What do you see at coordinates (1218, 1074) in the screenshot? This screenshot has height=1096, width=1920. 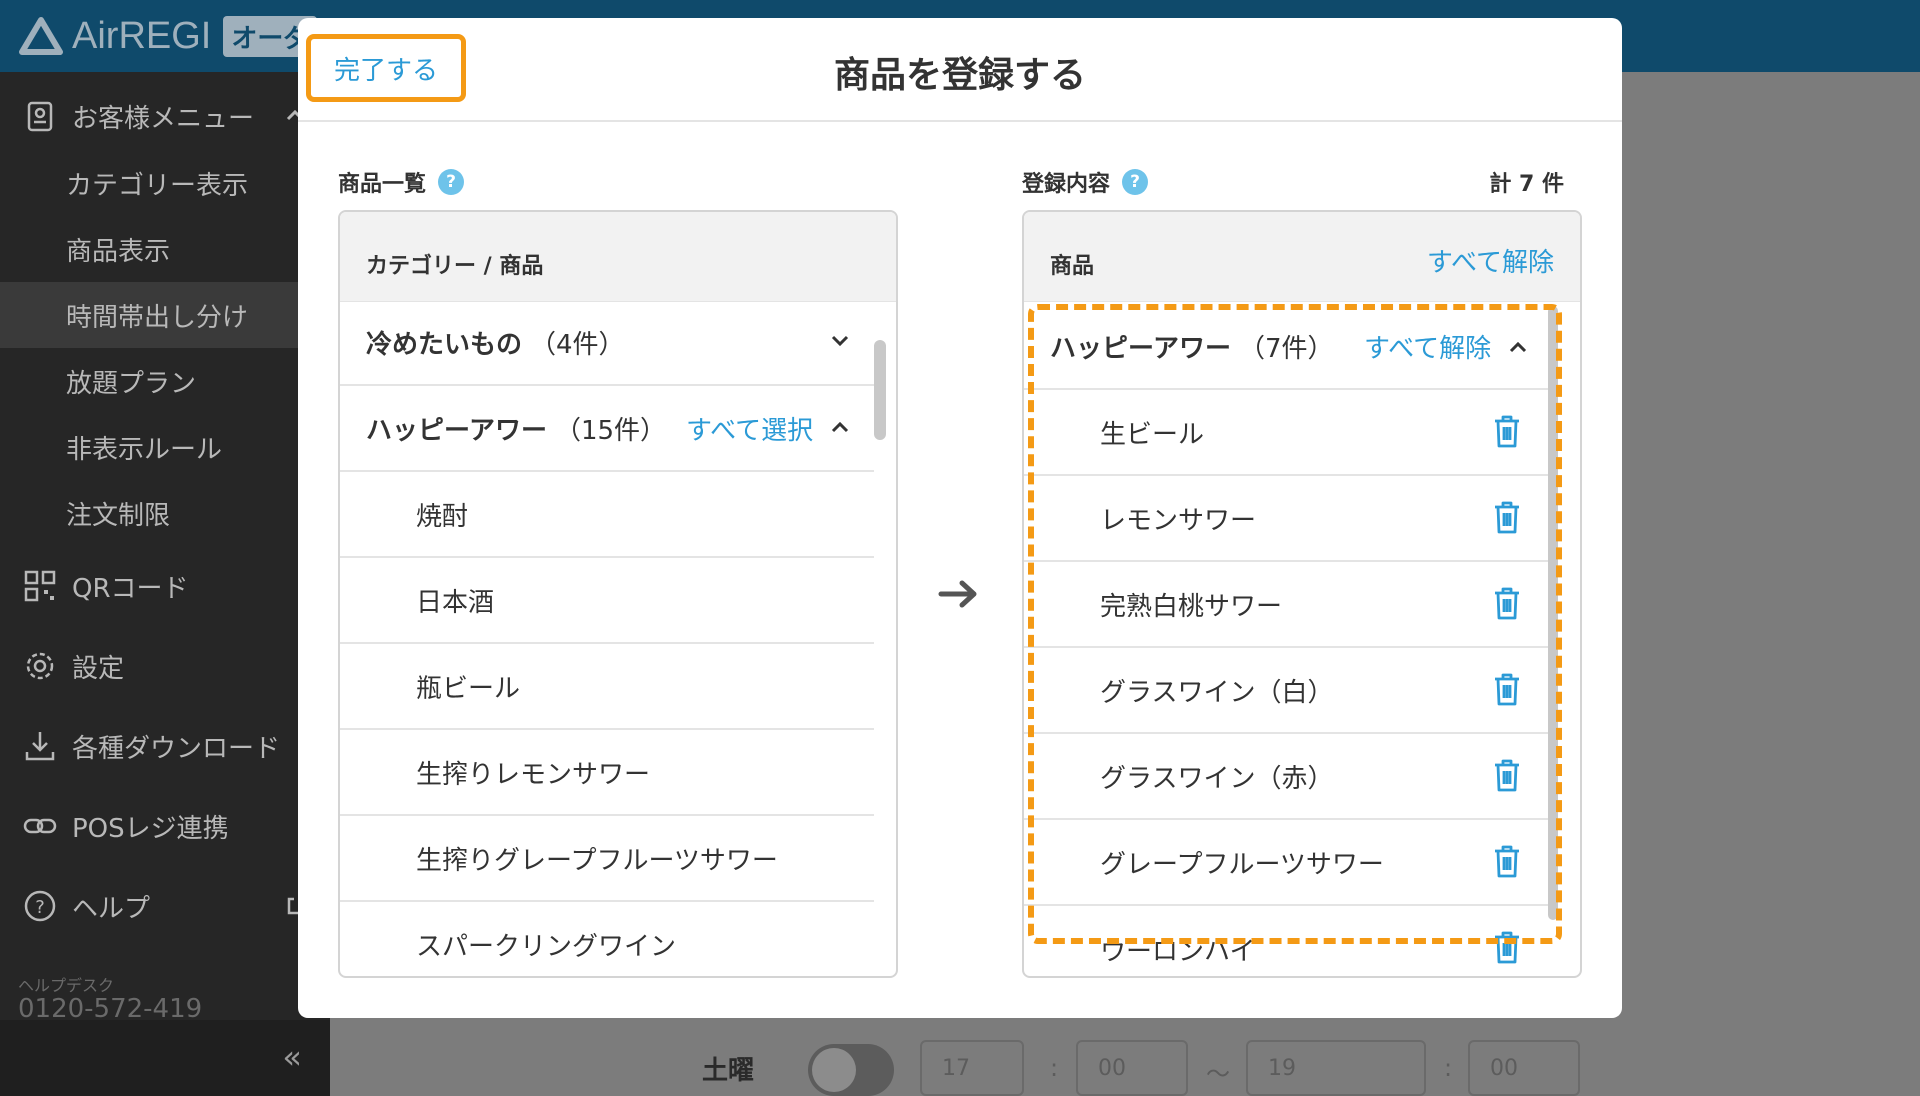 I see `time-tilde: 〜` at bounding box center [1218, 1074].